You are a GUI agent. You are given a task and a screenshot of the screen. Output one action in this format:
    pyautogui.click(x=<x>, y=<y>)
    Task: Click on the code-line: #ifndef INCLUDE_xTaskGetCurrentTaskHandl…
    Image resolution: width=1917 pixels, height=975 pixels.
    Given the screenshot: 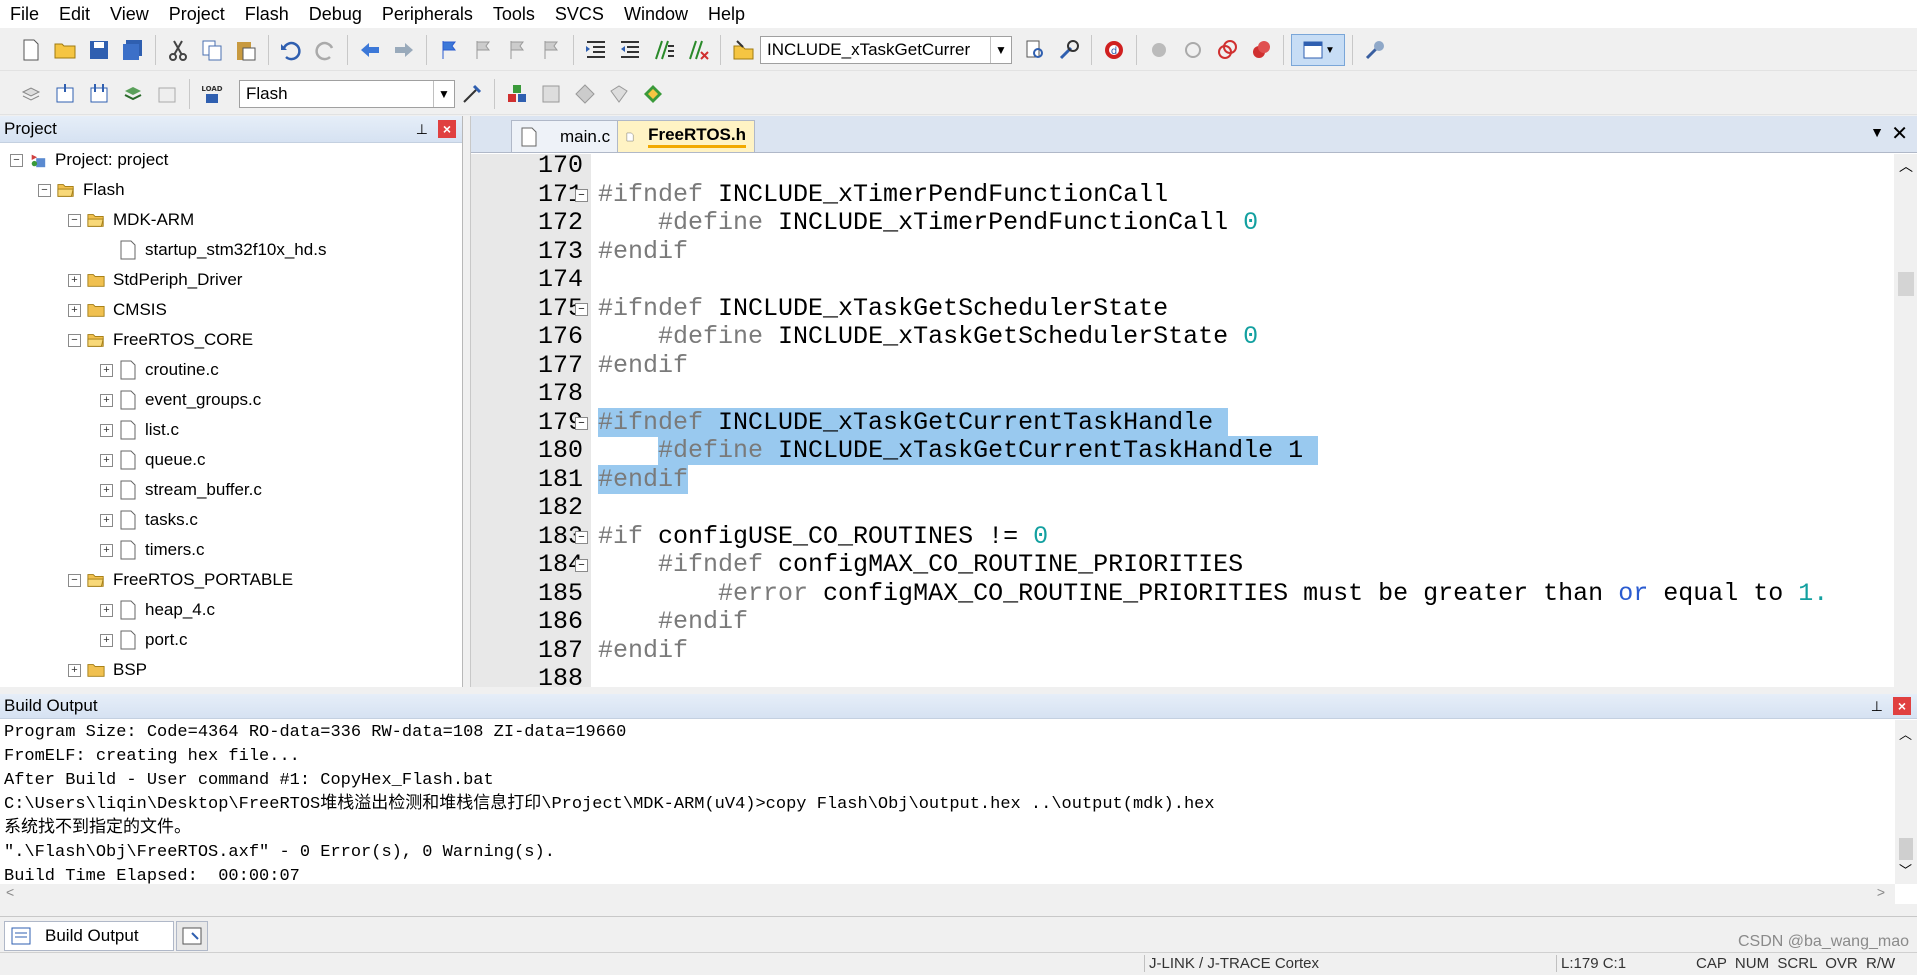 What is the action you would take?
    pyautogui.click(x=913, y=422)
    